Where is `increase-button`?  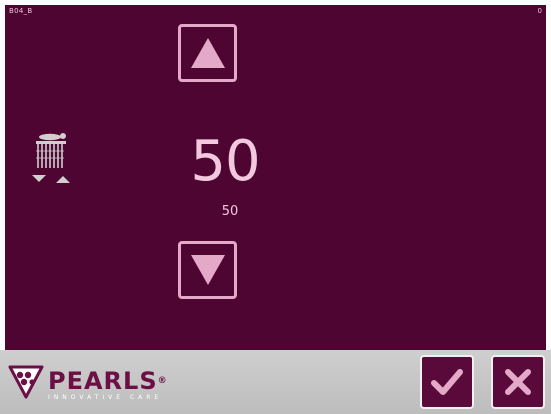
increase-button is located at coordinates (207, 53).